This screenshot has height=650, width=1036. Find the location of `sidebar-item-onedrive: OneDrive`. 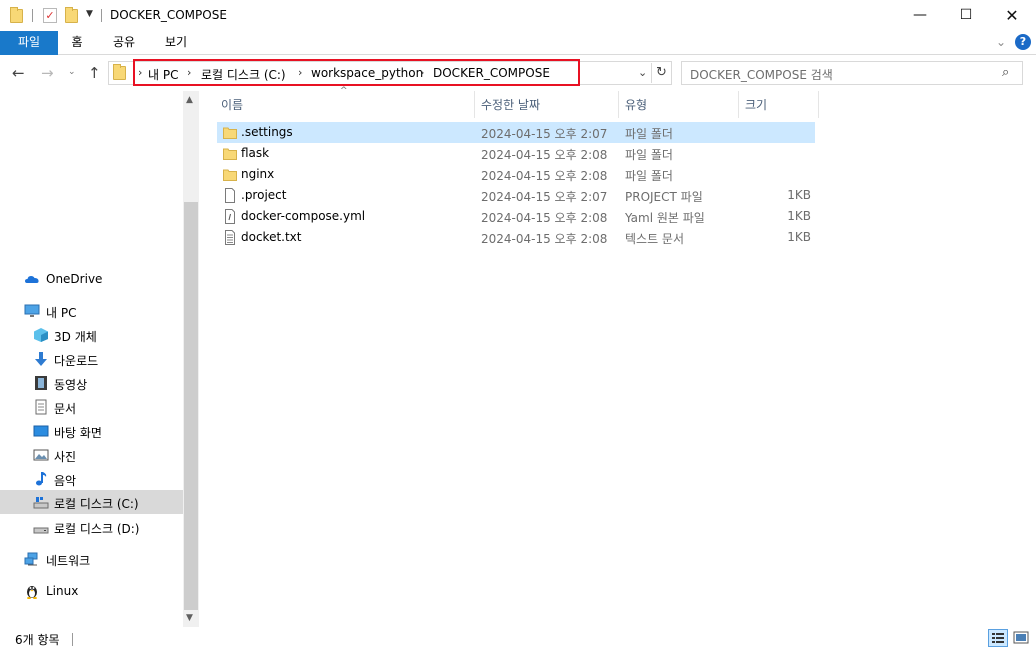

sidebar-item-onedrive: OneDrive is located at coordinates (91, 279).